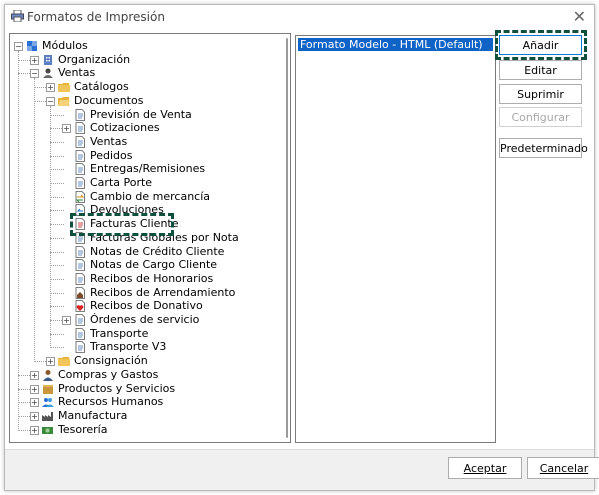 The height and width of the screenshot is (495, 599). Describe the element at coordinates (145, 60) in the screenshot. I see `tree-node: + Organización` at that location.